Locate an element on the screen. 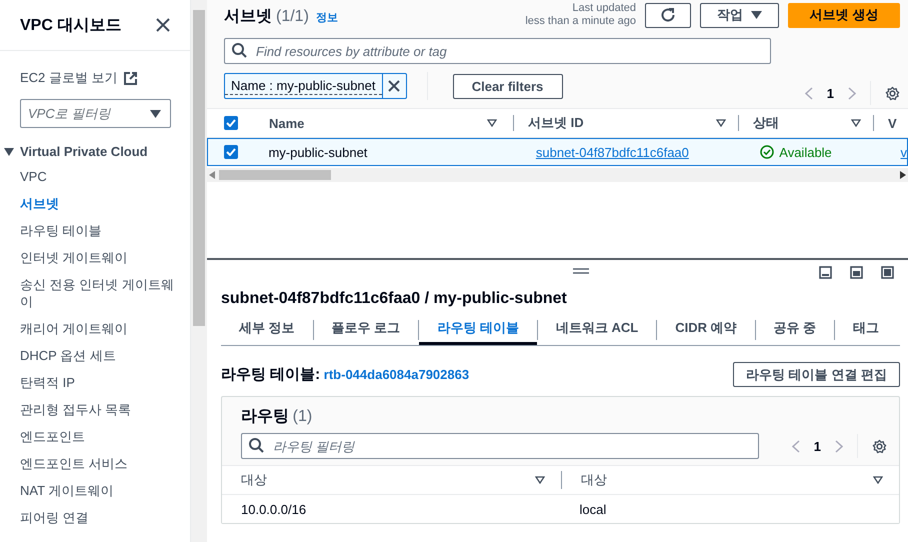 The height and width of the screenshot is (542, 908). nav-item: 서브넷 is located at coordinates (101, 203).